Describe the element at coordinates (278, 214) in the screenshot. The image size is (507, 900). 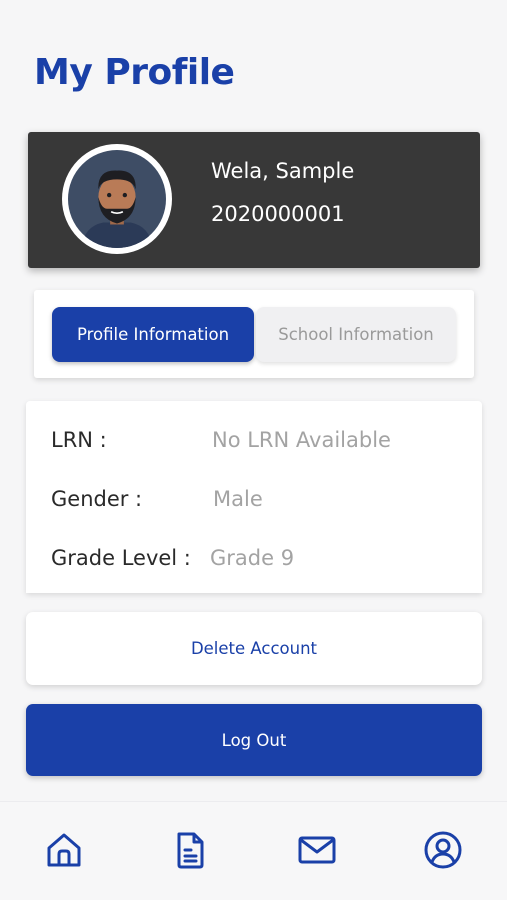
I see `student-id: 2020000001` at that location.